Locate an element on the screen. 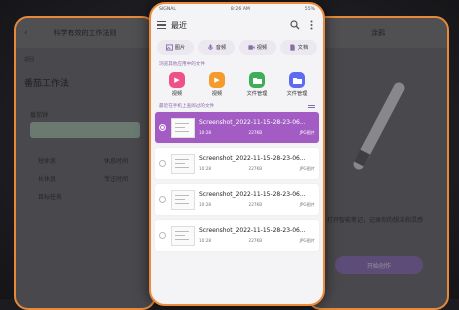 The height and width of the screenshot is (310, 459). doc-icon is located at coordinates (292, 47).